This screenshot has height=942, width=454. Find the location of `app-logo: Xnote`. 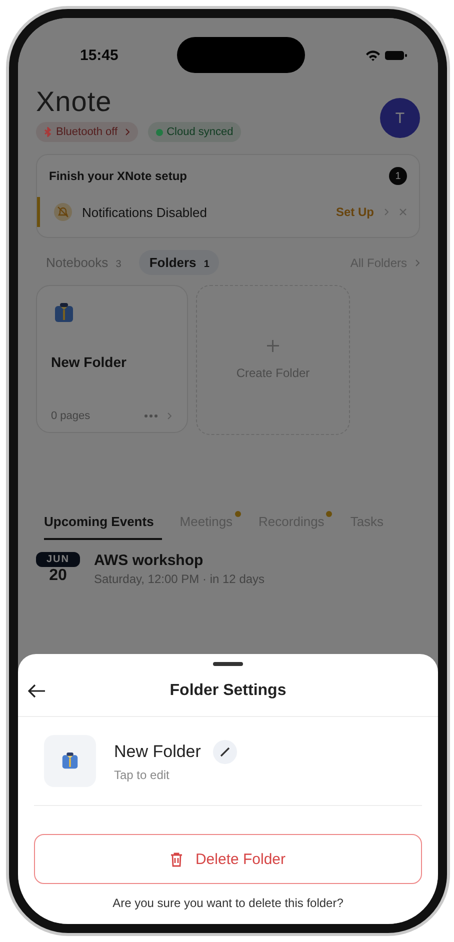

app-logo: Xnote is located at coordinates (74, 102).